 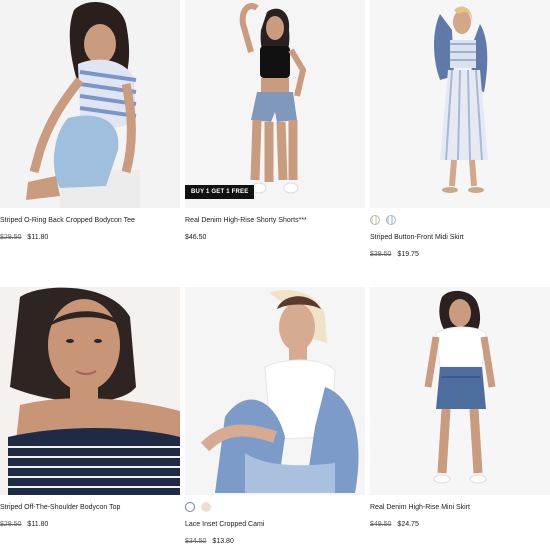 I want to click on product-name: Lace Inset Cropped Cami, so click(x=275, y=524).